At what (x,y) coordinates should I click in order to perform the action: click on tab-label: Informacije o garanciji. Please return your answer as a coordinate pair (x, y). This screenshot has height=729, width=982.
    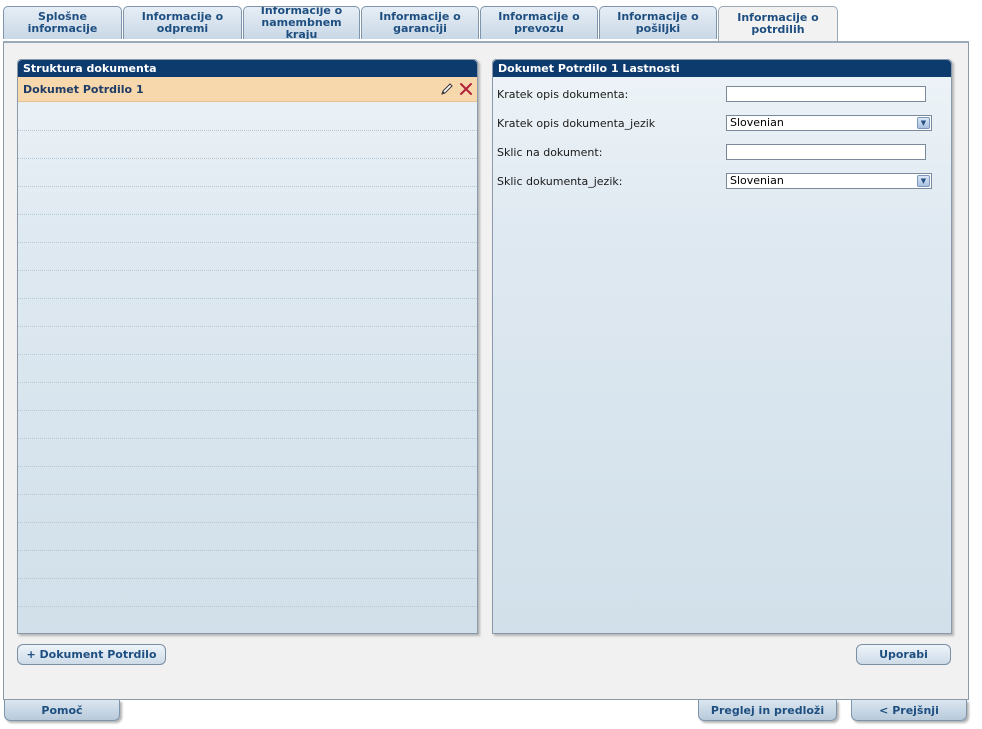
    Looking at the image, I should click on (420, 22).